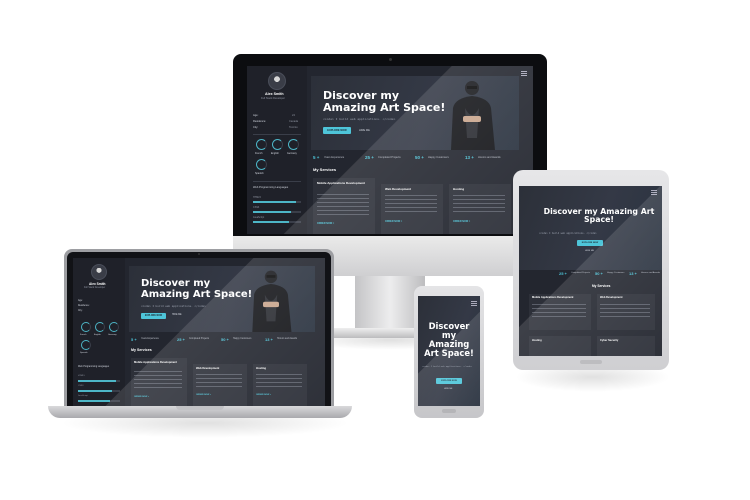 The width and height of the screenshot is (750, 500). Describe the element at coordinates (112, 335) in the screenshot. I see `language-label: Germany` at that location.